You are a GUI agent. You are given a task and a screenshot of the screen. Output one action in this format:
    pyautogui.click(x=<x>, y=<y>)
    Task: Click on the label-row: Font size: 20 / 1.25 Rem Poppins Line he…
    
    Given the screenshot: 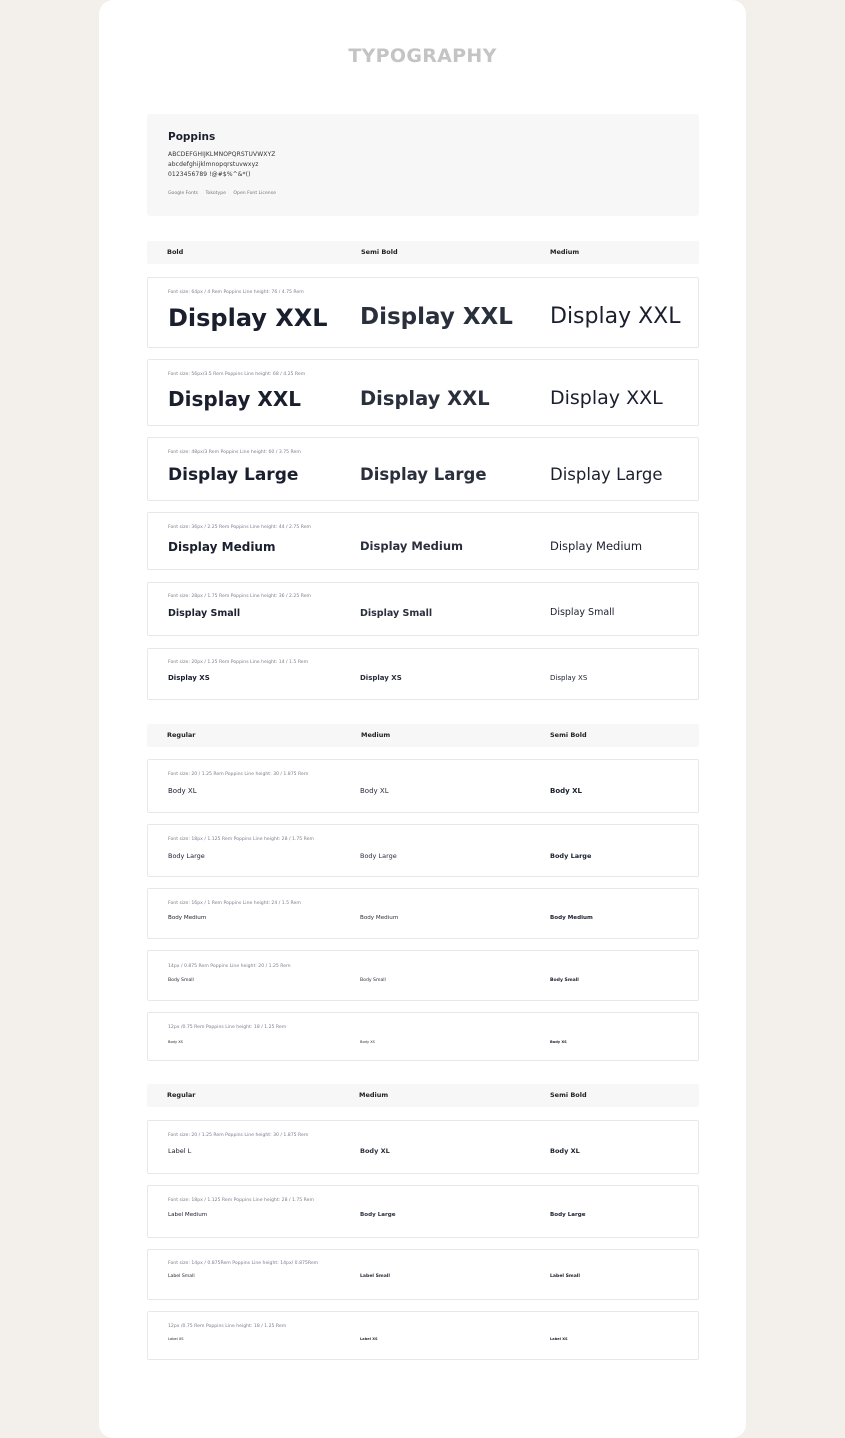 What is the action you would take?
    pyautogui.click(x=423, y=1147)
    